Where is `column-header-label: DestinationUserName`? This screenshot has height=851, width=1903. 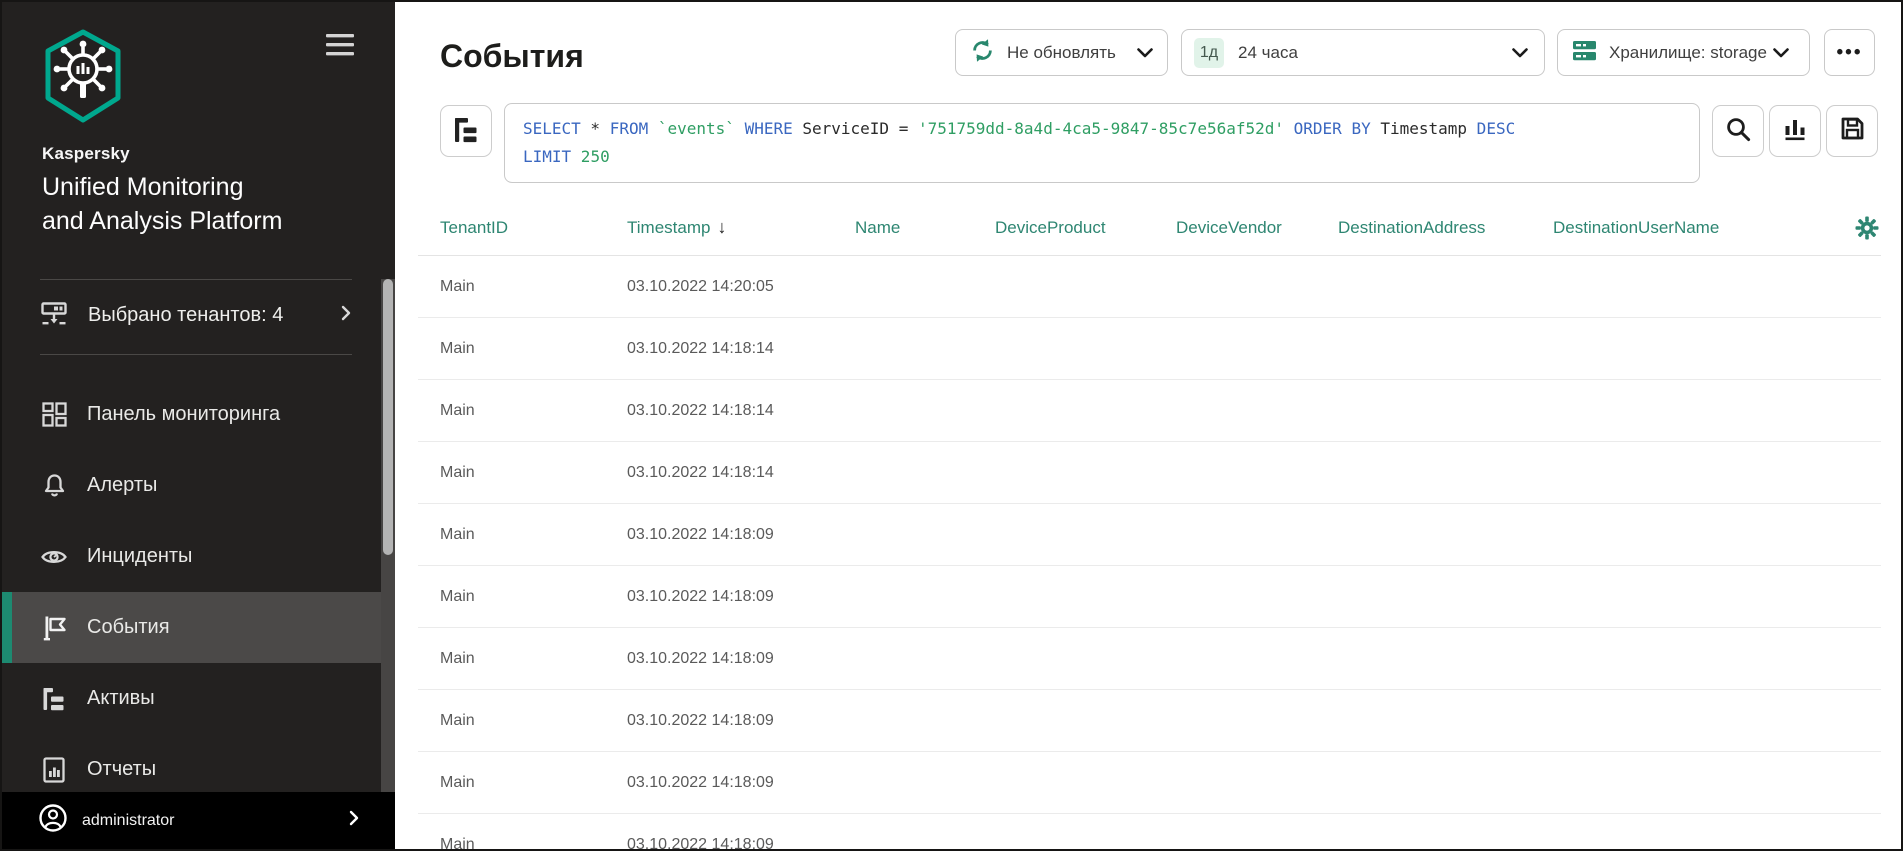
column-header-label: DestinationUserName is located at coordinates (1636, 227).